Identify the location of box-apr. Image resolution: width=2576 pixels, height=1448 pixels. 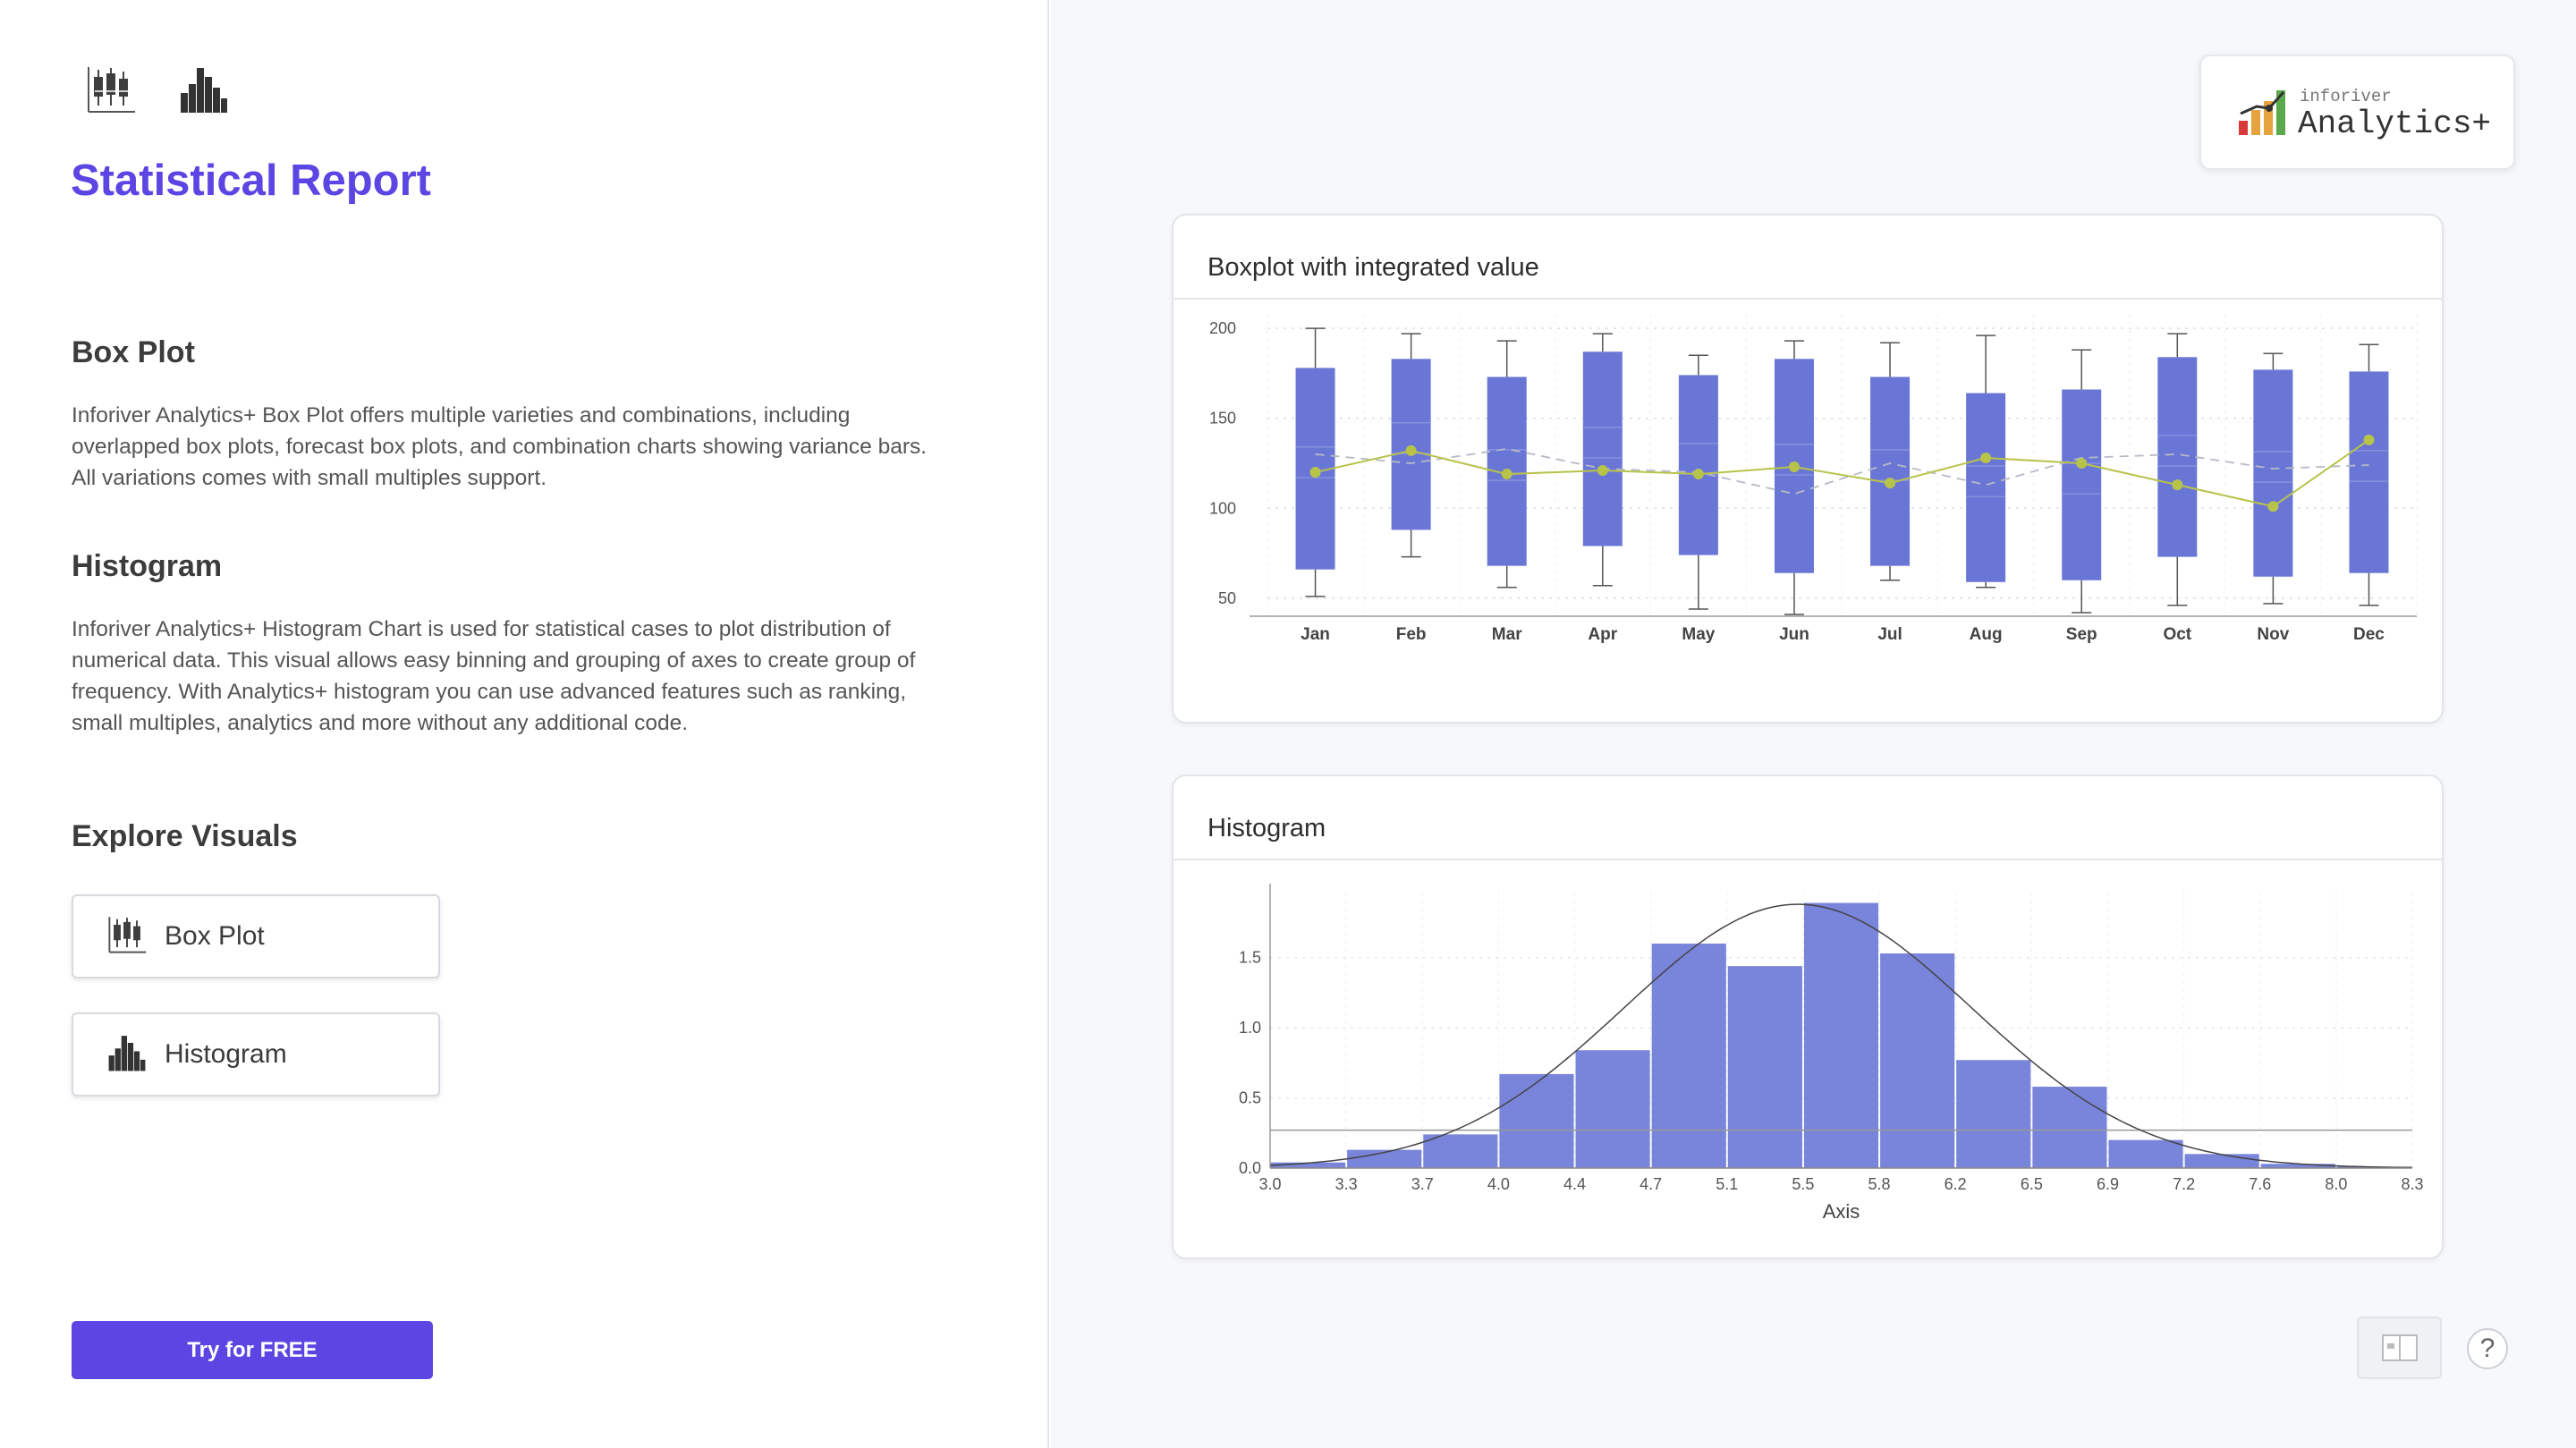
(1602, 448).